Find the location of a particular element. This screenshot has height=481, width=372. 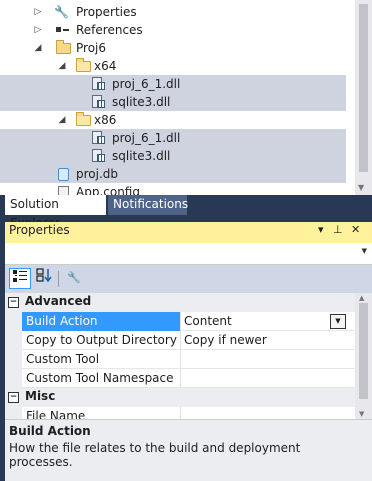

property-row-file-name: File Name is located at coordinates (180, 413).